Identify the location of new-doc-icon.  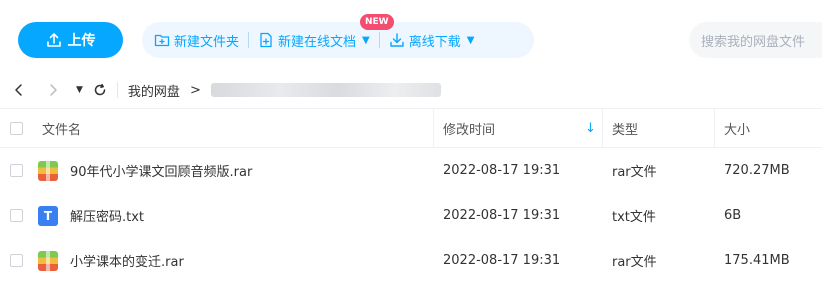
(266, 40).